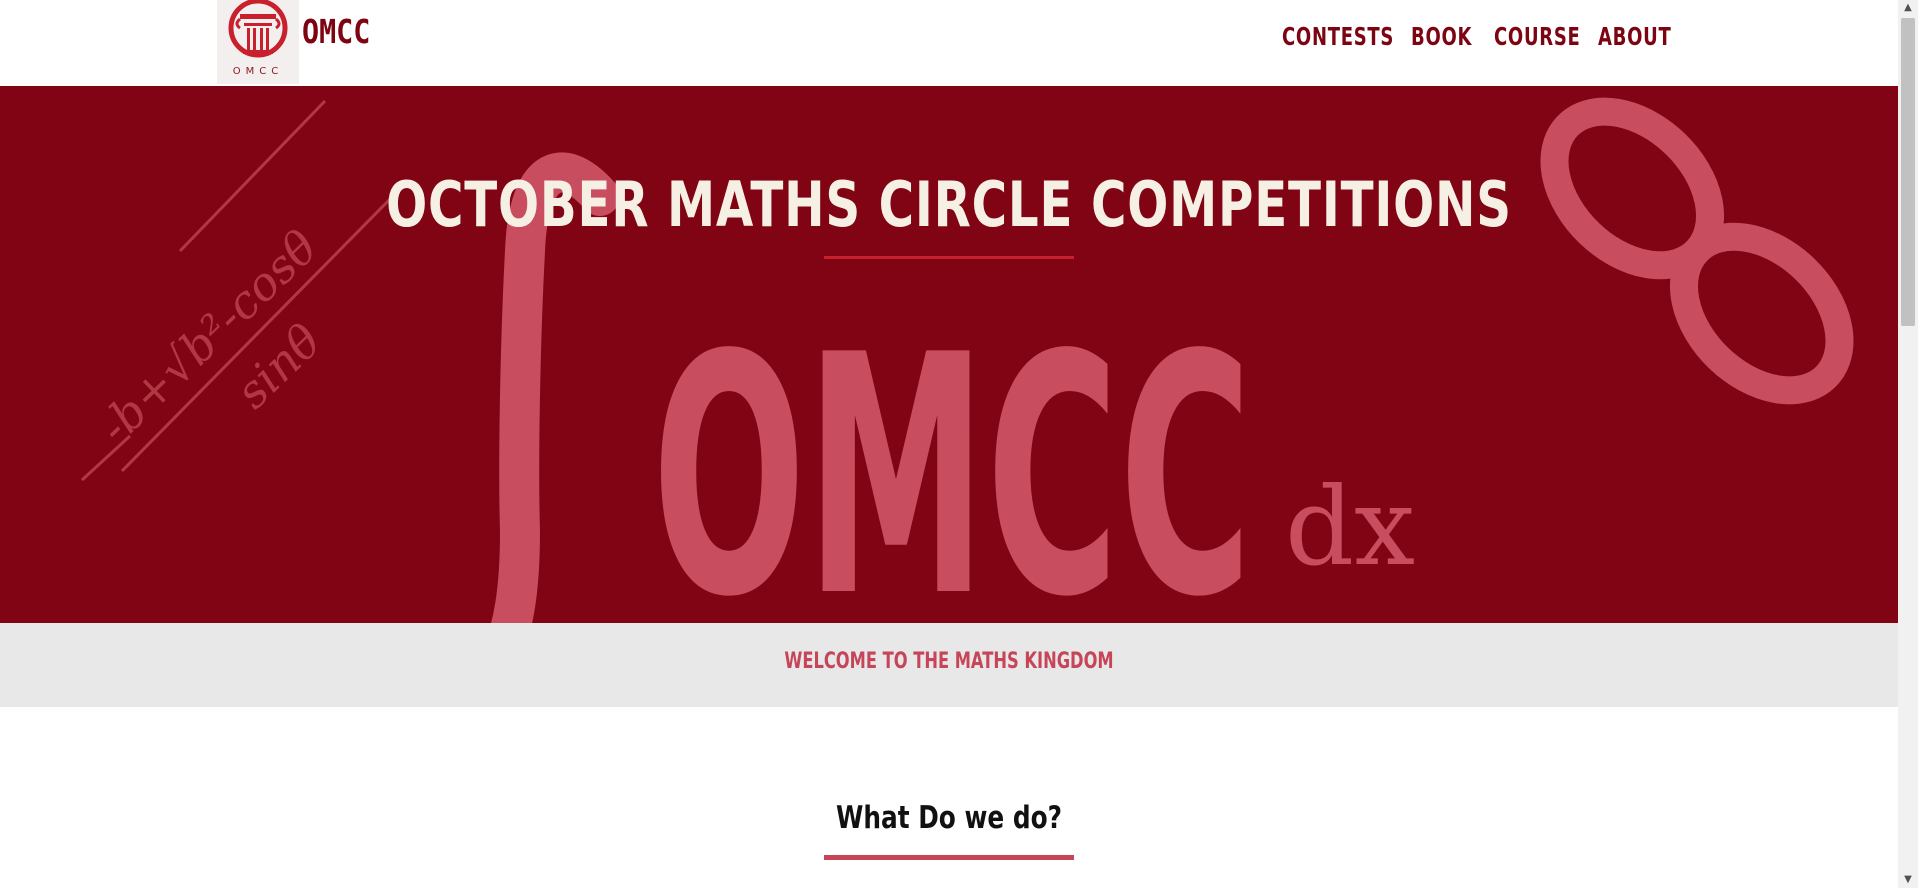 The width and height of the screenshot is (1918, 888). What do you see at coordinates (238, 290) in the screenshot?
I see `formula-decoration: -b+√b²-cosθ sinθ` at bounding box center [238, 290].